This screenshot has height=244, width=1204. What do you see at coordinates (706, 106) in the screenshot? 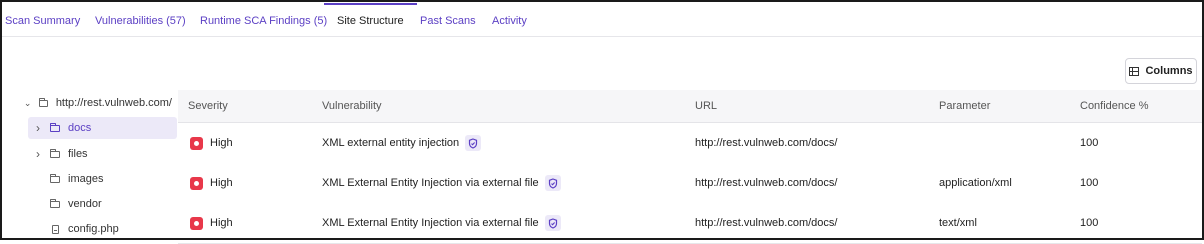
I see `column-header-url: URL` at bounding box center [706, 106].